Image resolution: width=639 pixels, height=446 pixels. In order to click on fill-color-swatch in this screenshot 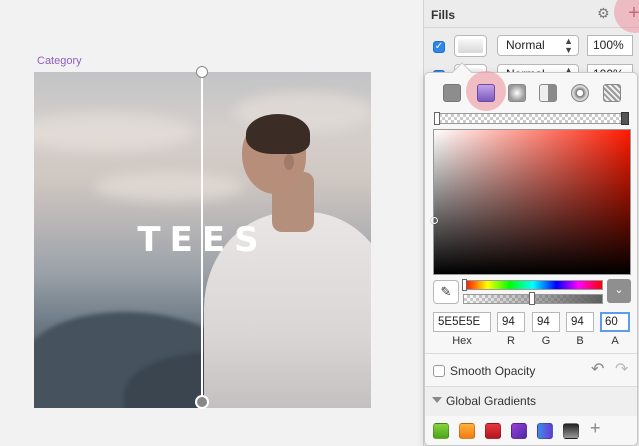, I will do `click(470, 46)`.